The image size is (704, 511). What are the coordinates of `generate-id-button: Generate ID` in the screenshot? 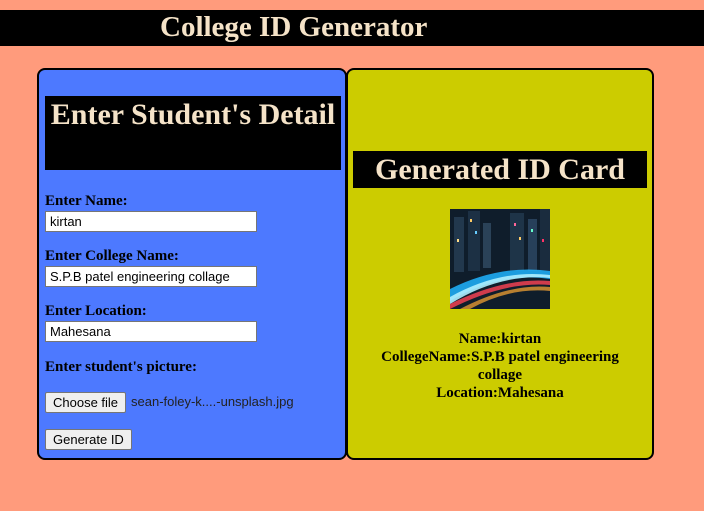 It's located at (88, 439).